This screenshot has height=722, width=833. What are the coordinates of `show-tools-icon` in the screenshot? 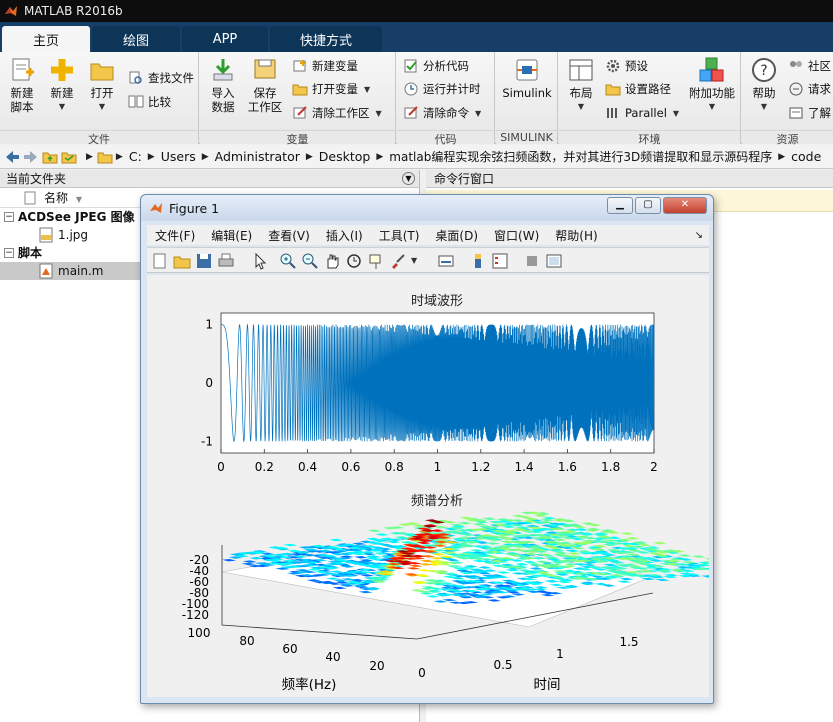 It's located at (554, 261).